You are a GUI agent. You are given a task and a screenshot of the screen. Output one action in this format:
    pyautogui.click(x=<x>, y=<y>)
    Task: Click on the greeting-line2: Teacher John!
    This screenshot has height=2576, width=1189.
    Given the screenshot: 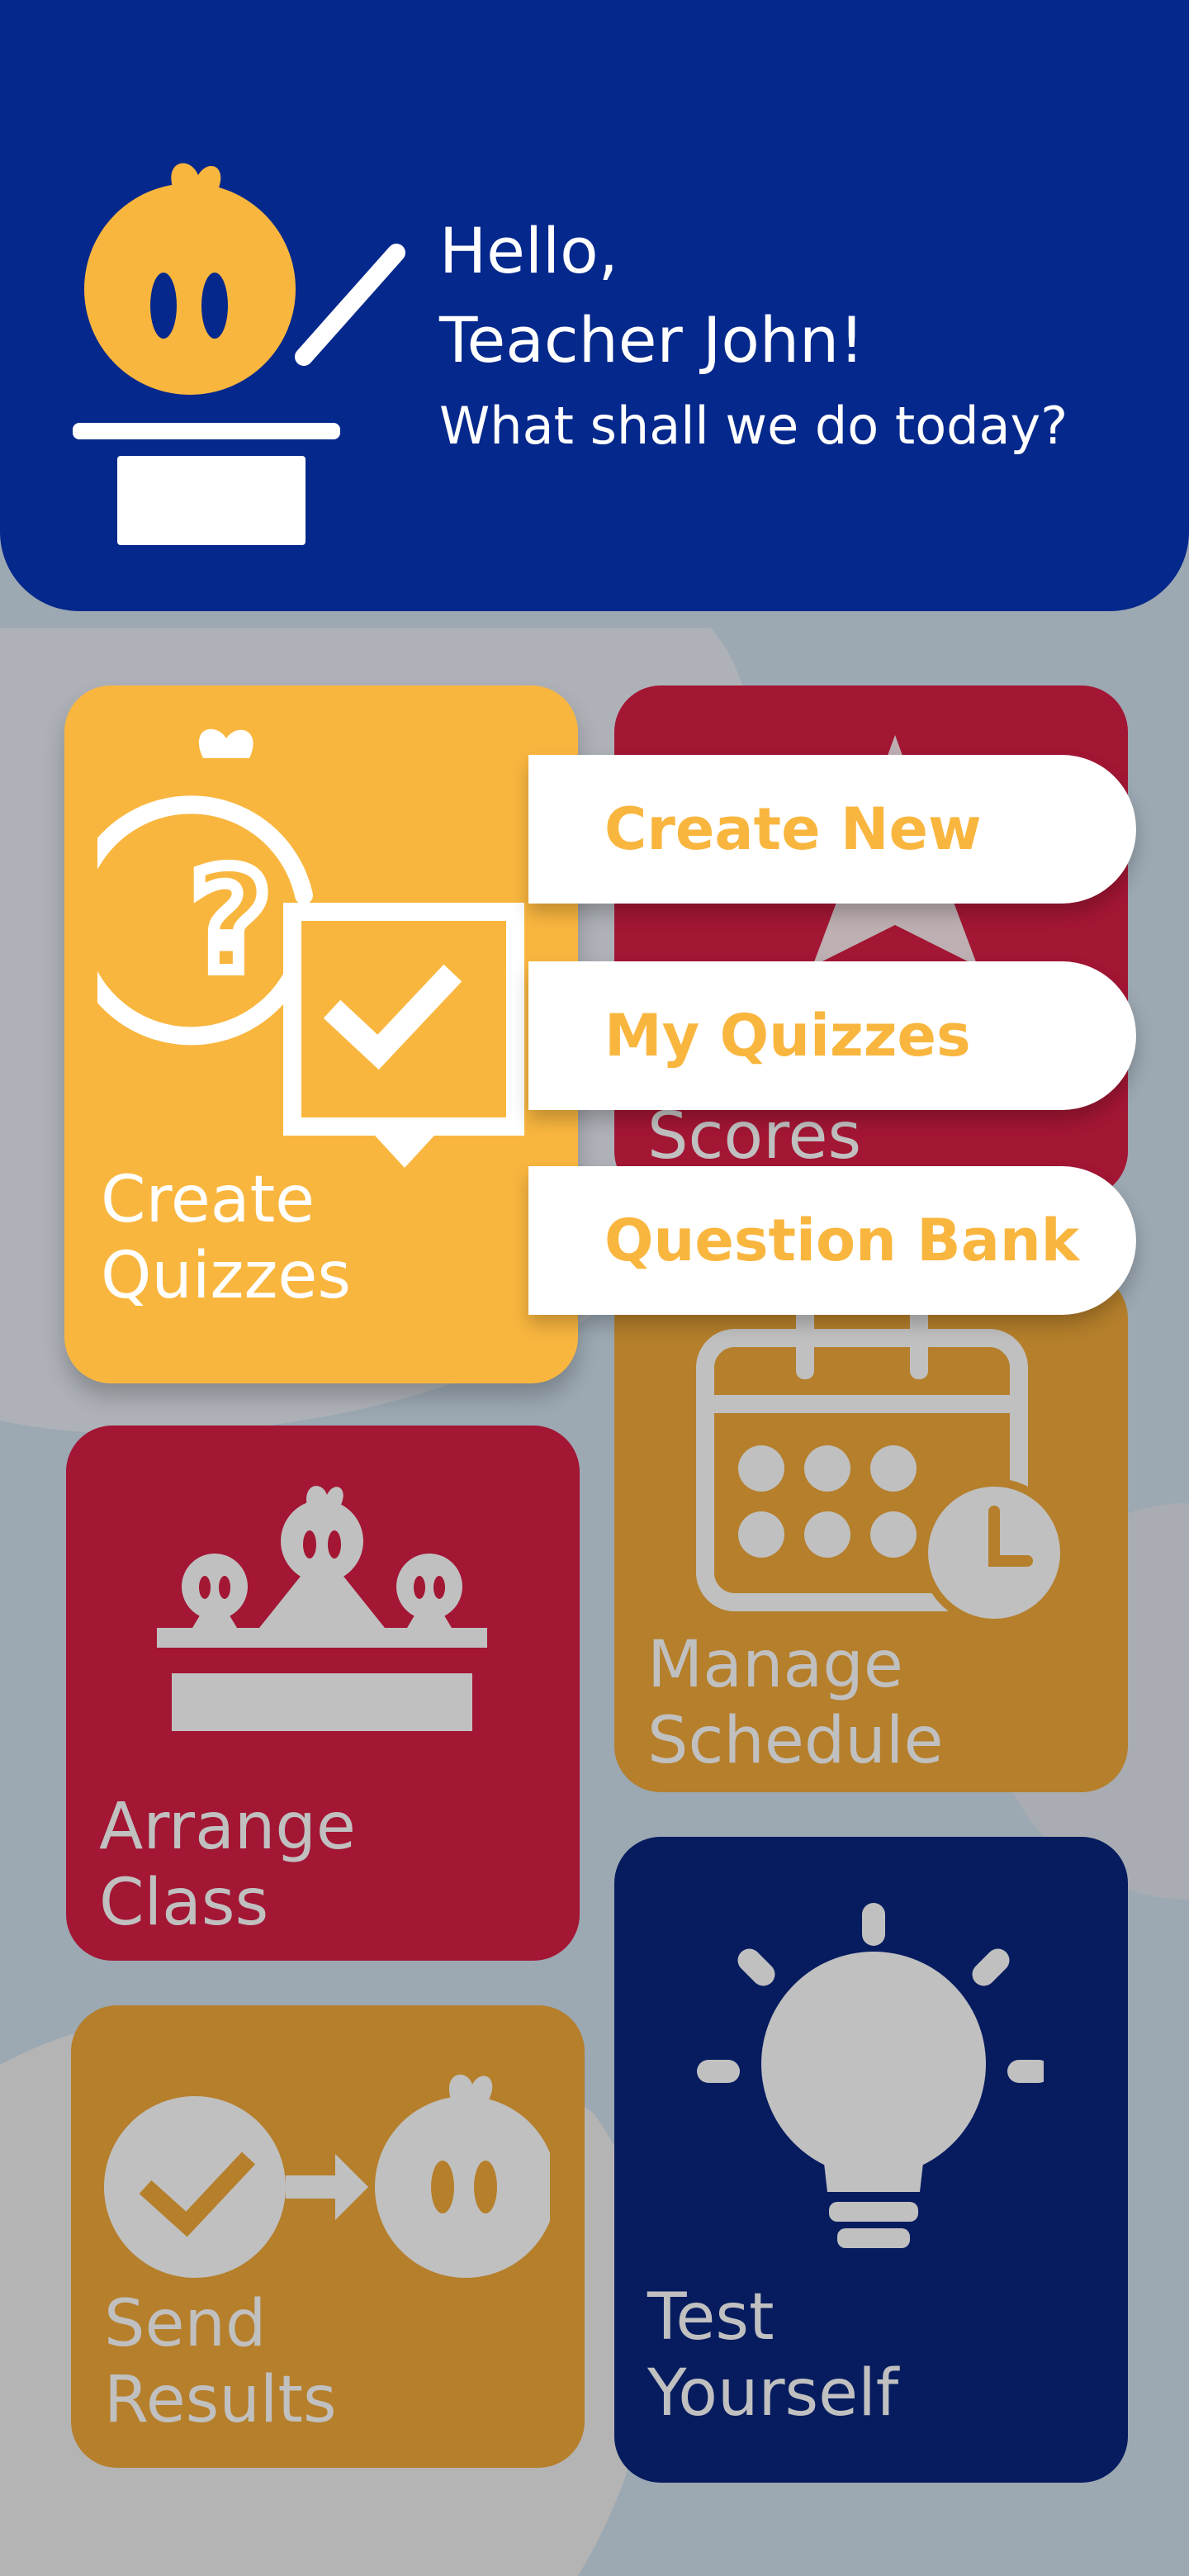 What is the action you would take?
    pyautogui.click(x=652, y=340)
    